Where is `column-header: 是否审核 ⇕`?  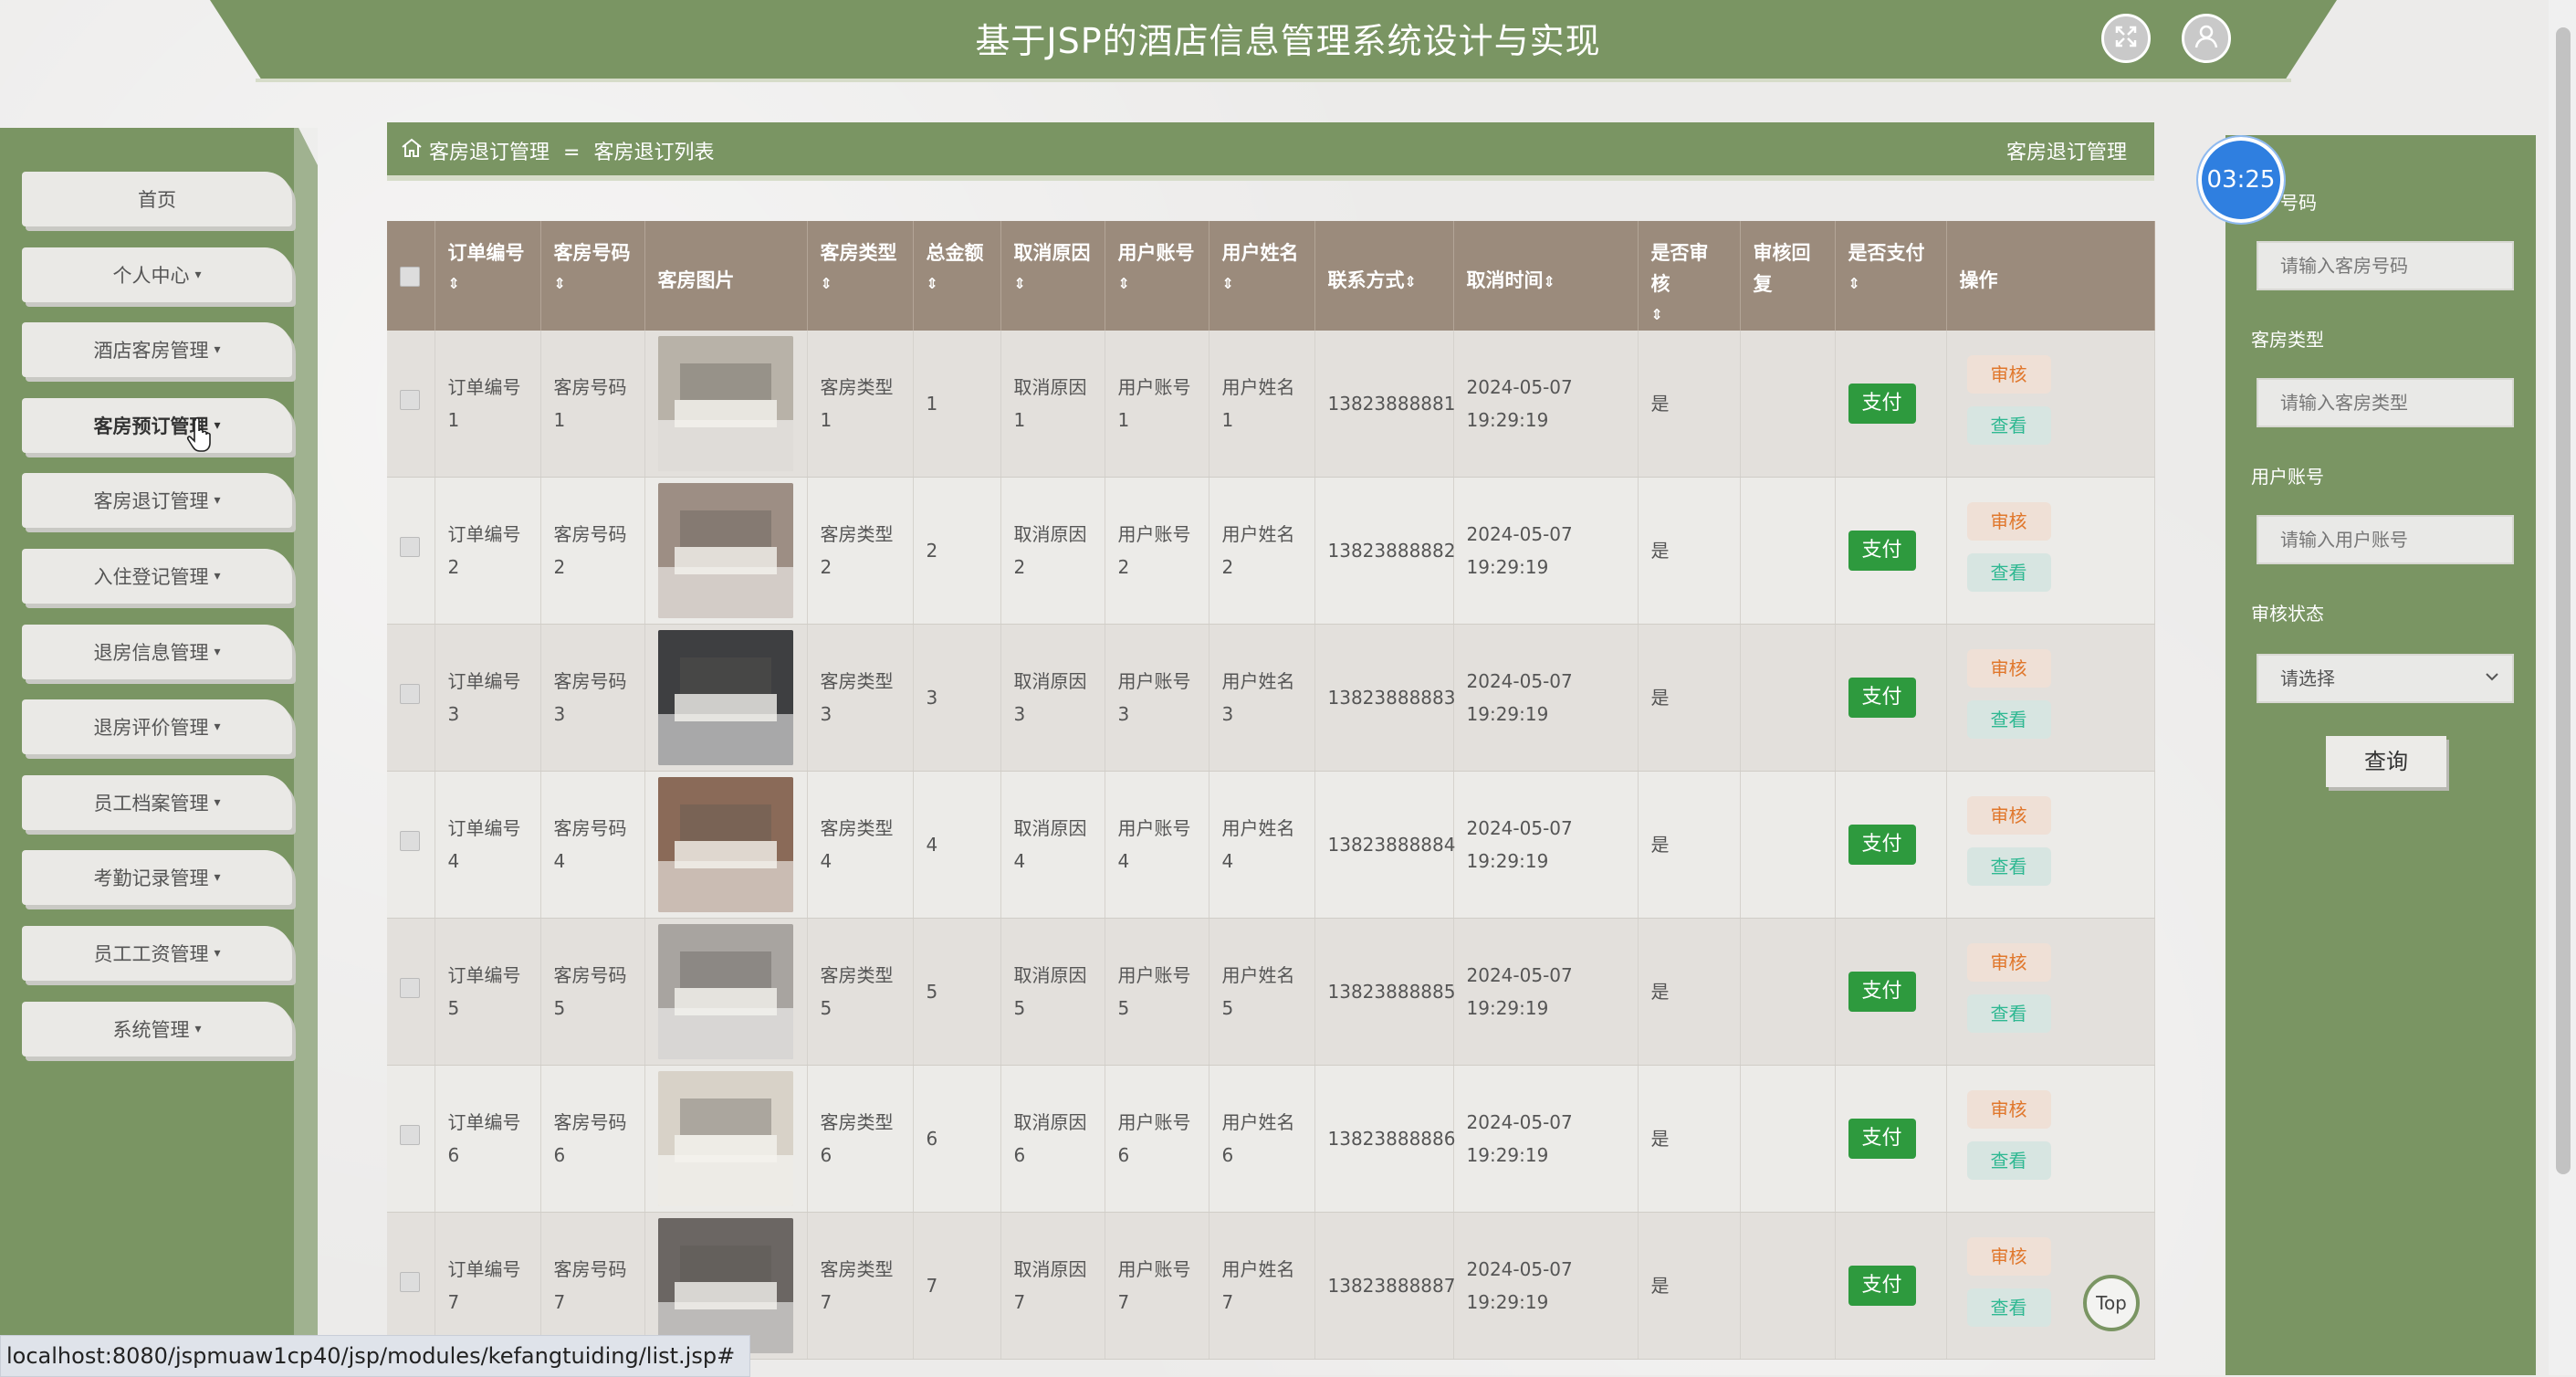 column-header: 是否审核 ⇕ is located at coordinates (1689, 276).